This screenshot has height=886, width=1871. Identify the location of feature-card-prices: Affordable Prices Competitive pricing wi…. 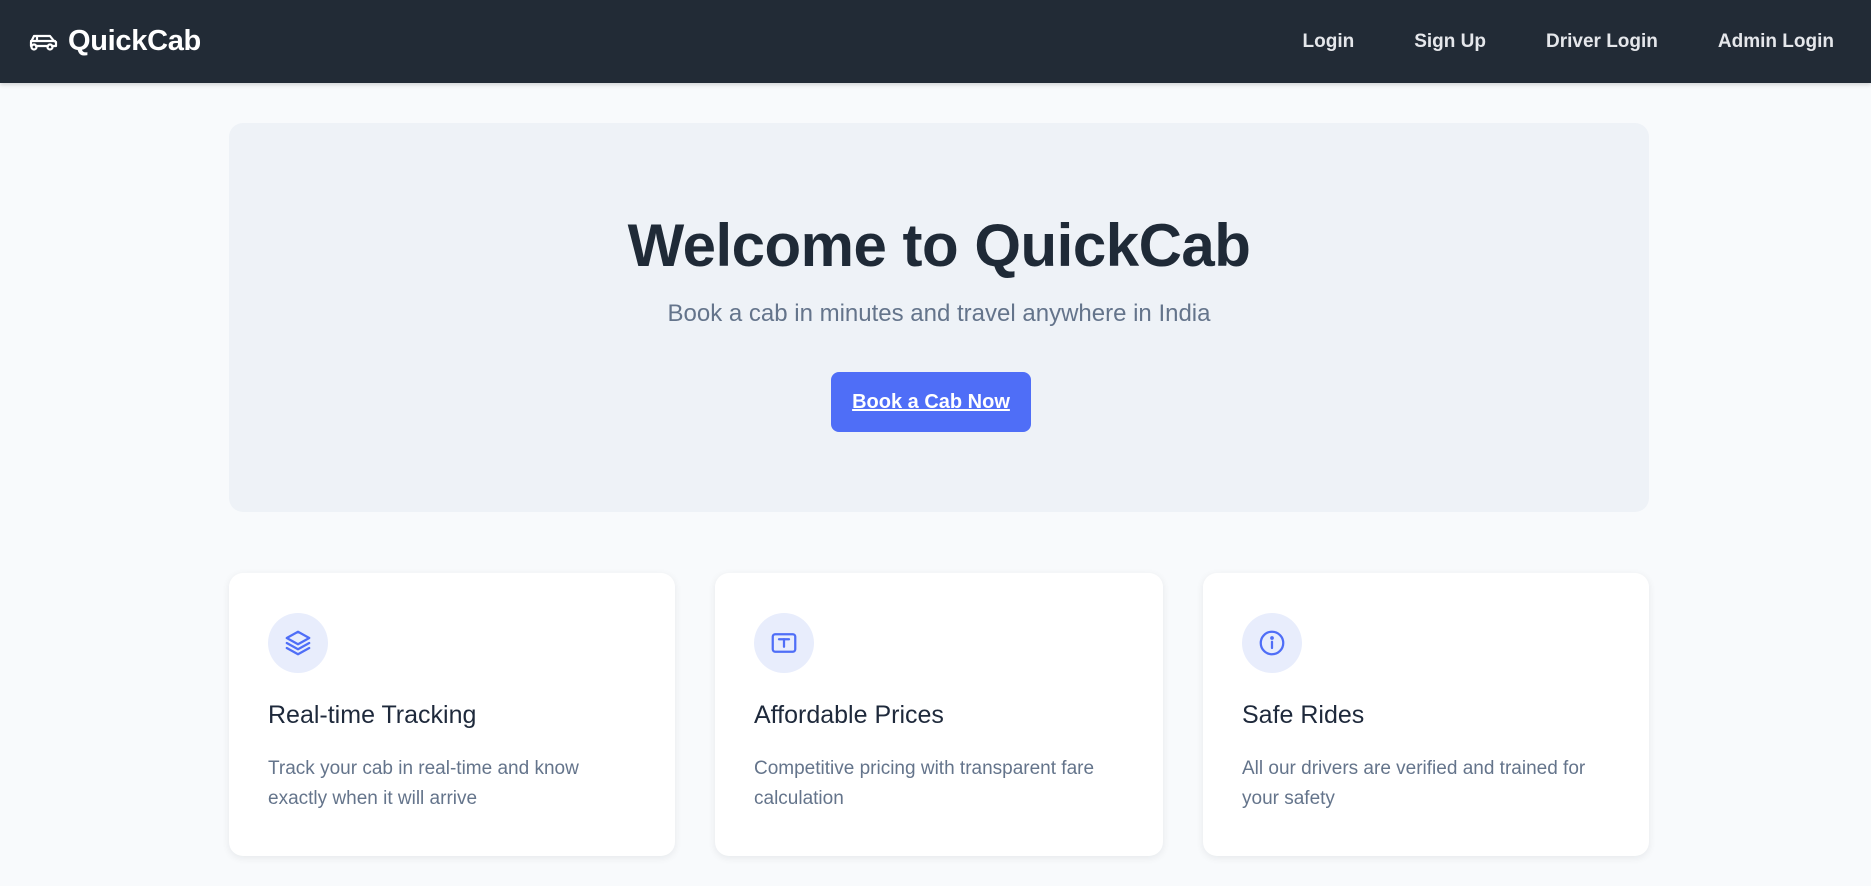
(939, 714).